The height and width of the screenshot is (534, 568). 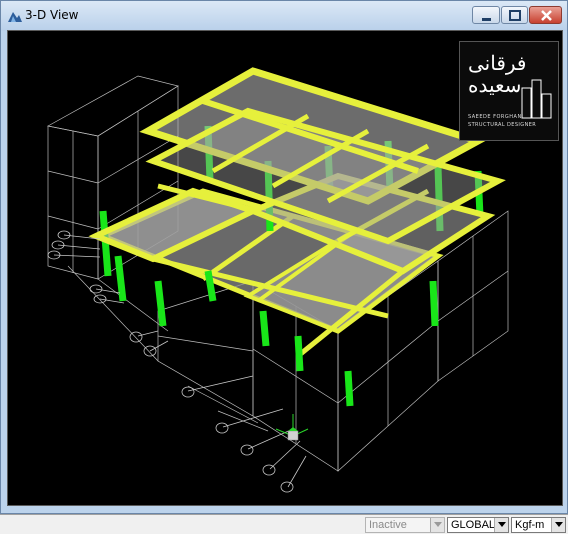 What do you see at coordinates (284, 524) in the screenshot?
I see `status-bar: Inactive GLOBAL Kgf-m` at bounding box center [284, 524].